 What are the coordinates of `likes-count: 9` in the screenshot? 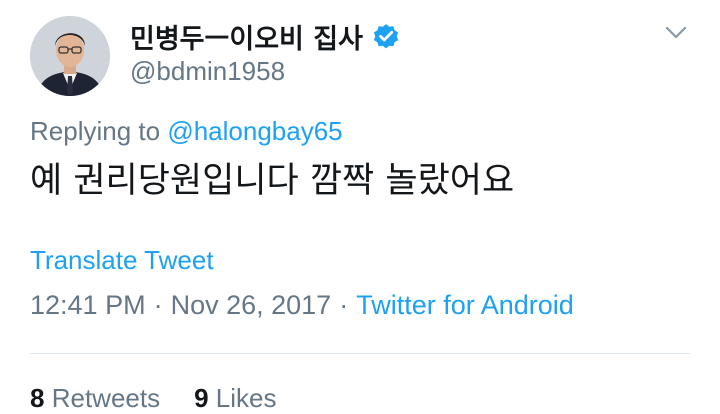 It's located at (201, 398).